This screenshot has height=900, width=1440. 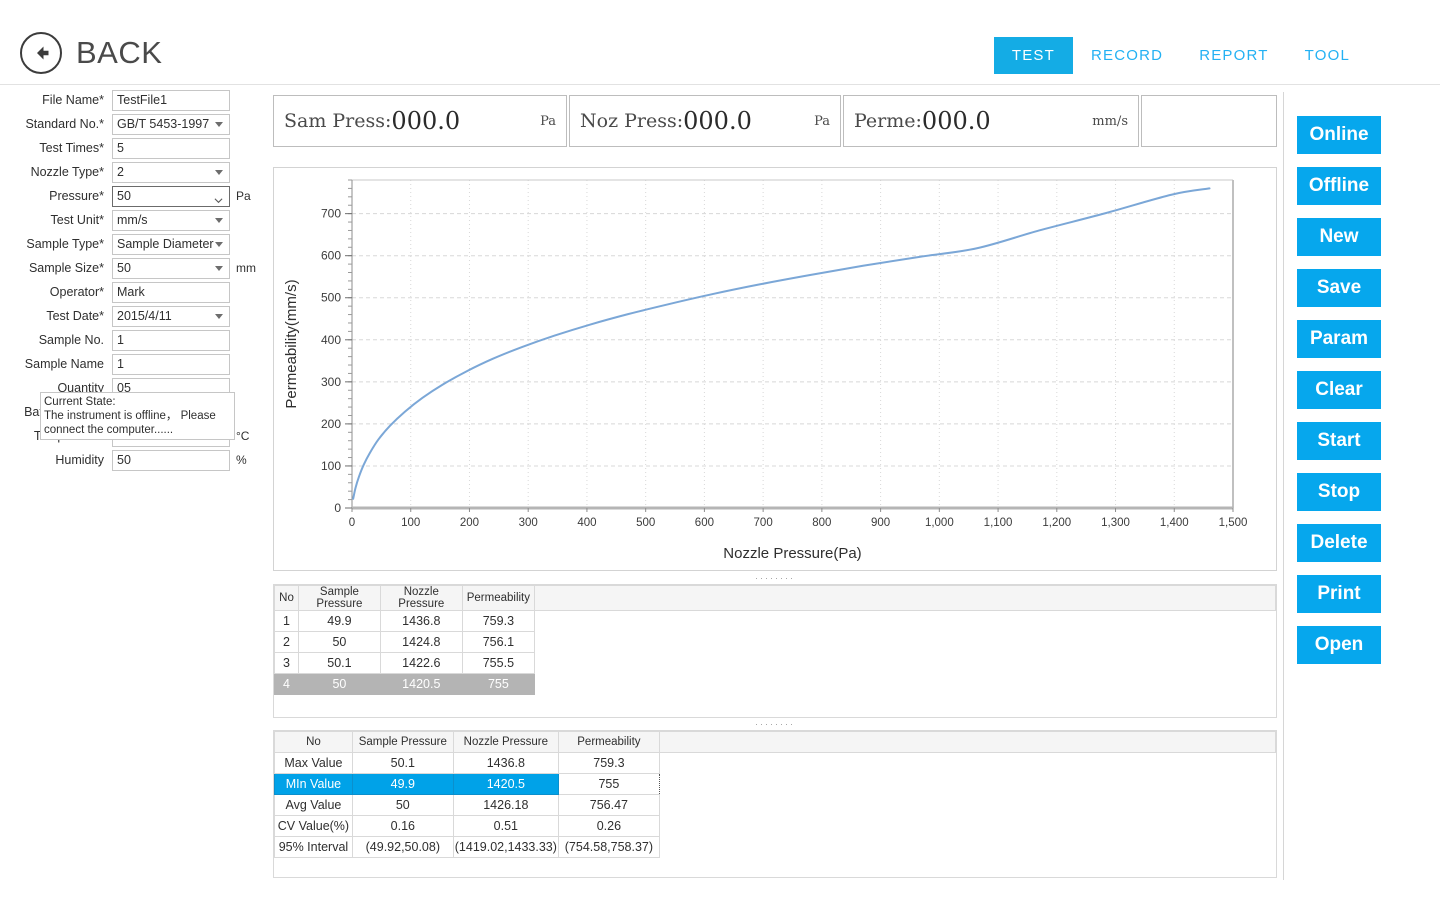 What do you see at coordinates (1339, 339) in the screenshot?
I see `param-button: Param` at bounding box center [1339, 339].